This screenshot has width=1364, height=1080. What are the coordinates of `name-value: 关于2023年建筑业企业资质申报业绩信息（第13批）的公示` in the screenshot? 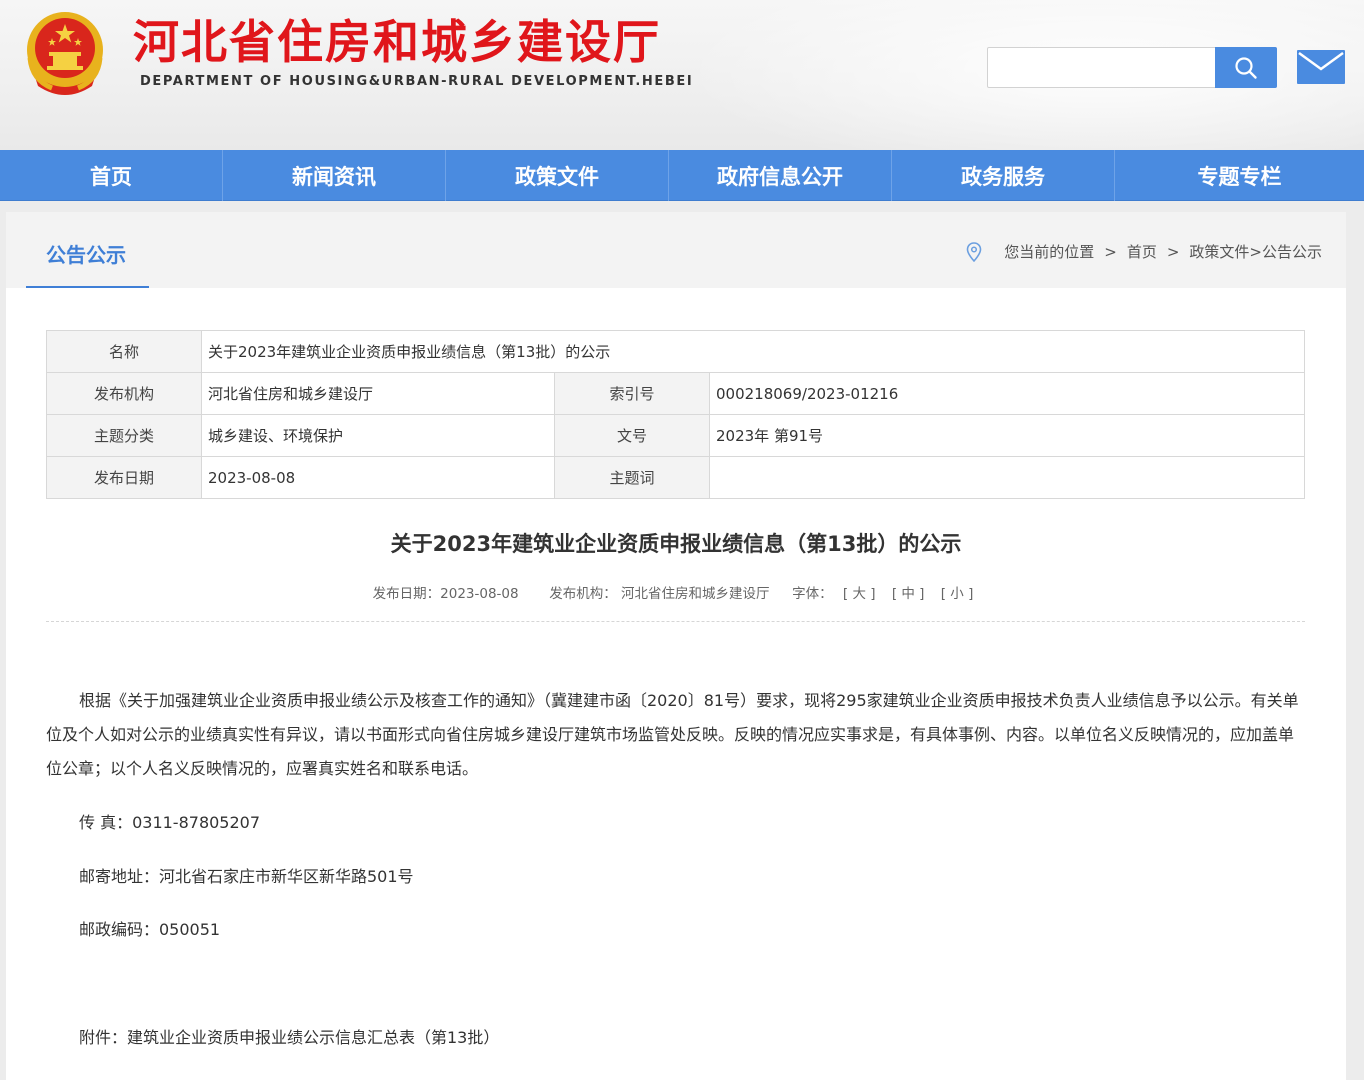 It's located at (753, 351).